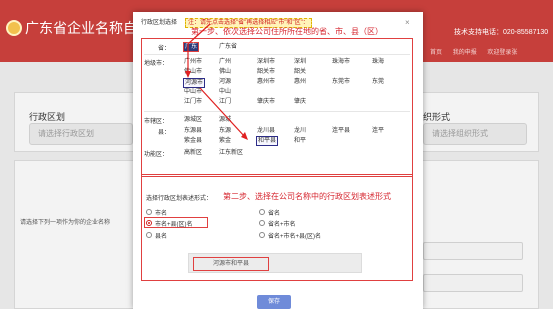  What do you see at coordinates (341, 82) in the screenshot?
I see `city-option: 东莞市` at bounding box center [341, 82].